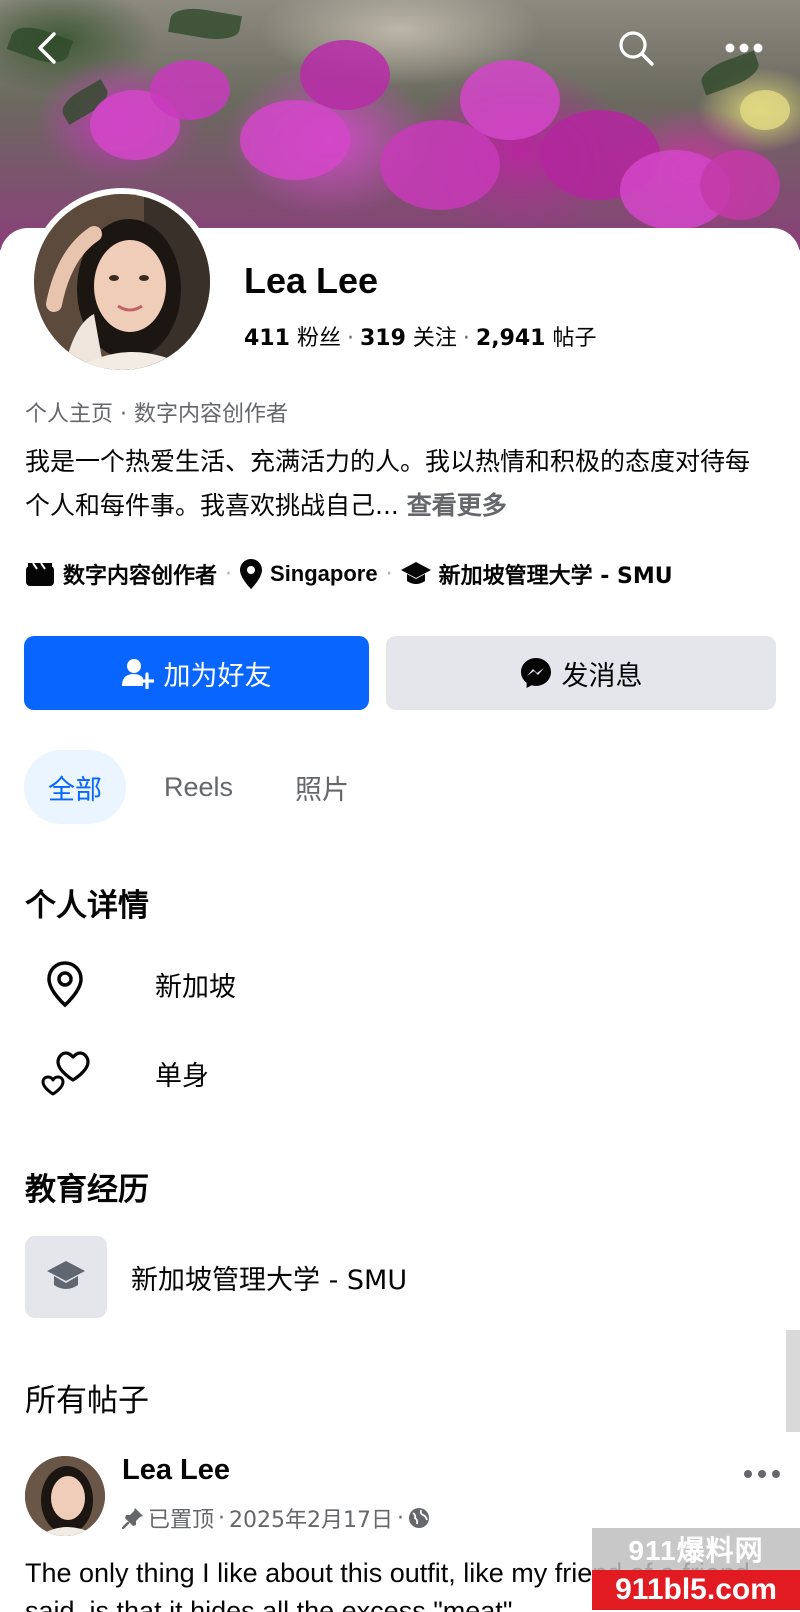  What do you see at coordinates (65, 1496) in the screenshot?
I see `post-author-avatar` at bounding box center [65, 1496].